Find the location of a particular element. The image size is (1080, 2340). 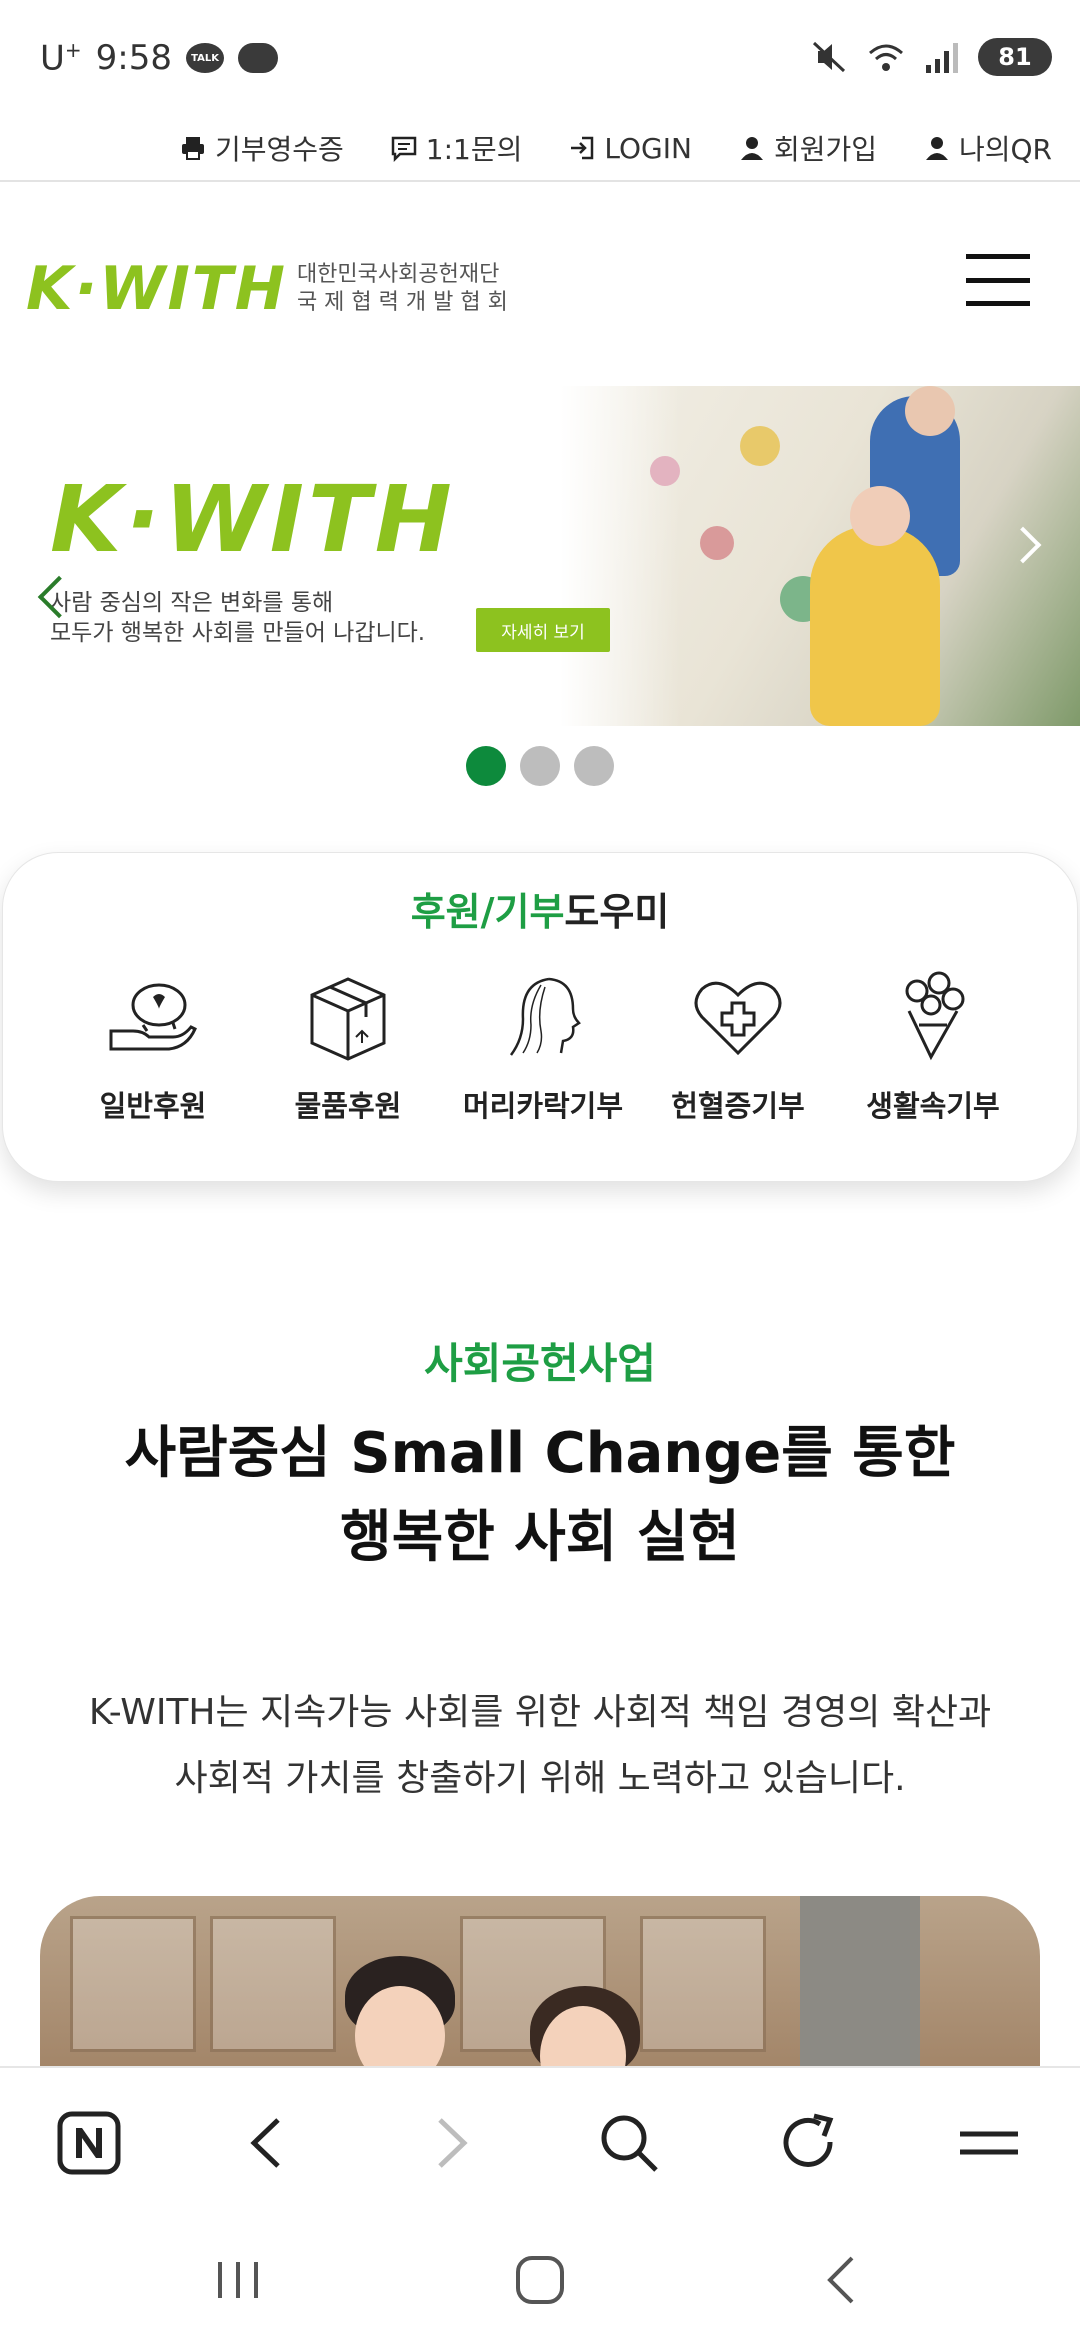

help-item-label: 생활속기부 is located at coordinates (933, 1106).